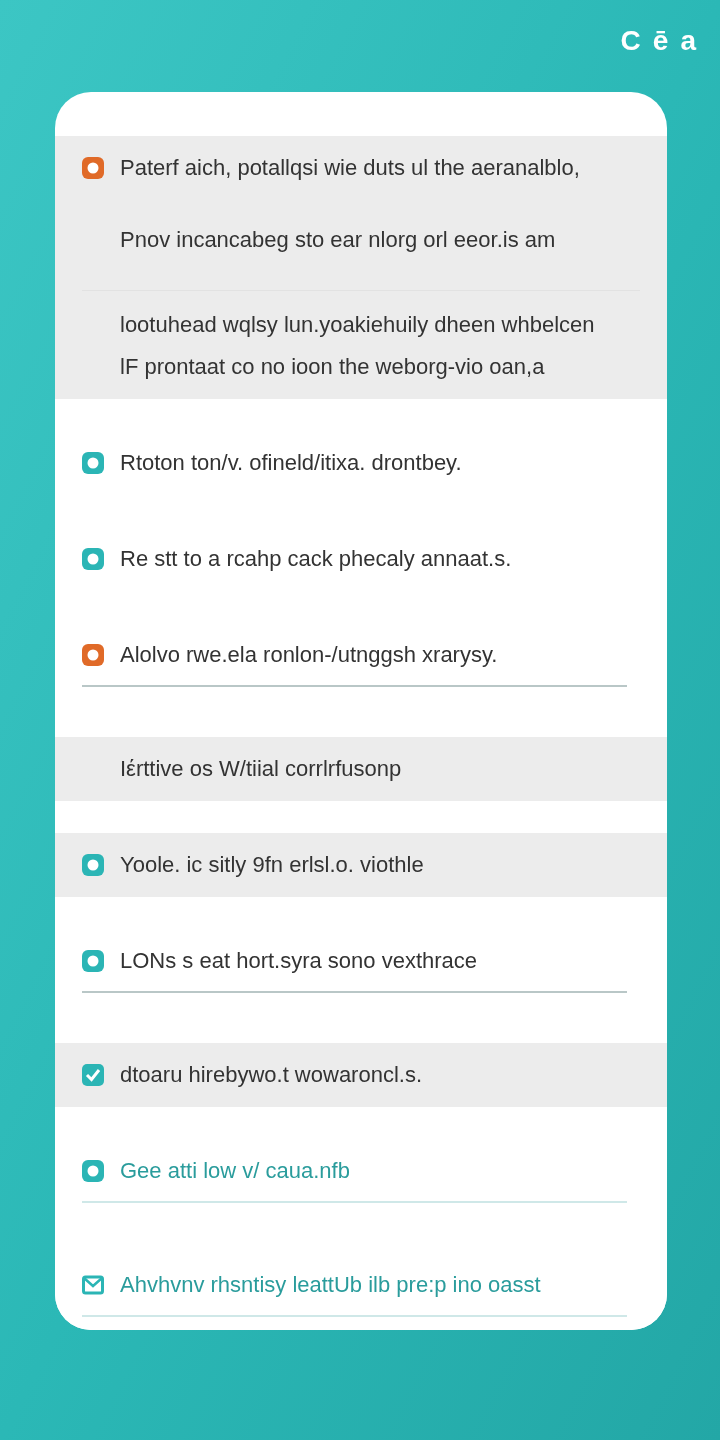 This screenshot has width=720, height=1440. What do you see at coordinates (330, 1285) in the screenshot?
I see `item-text: Ahvhvnv rhsntisy leattUb ilb pre:p ino oasst` at bounding box center [330, 1285].